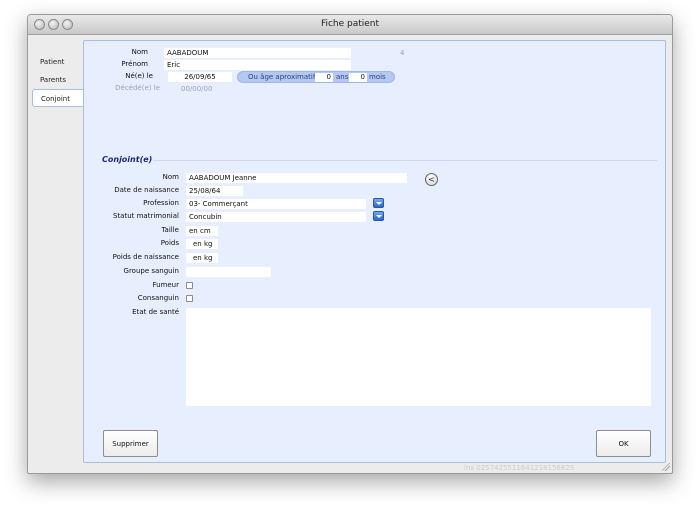  I want to click on dob-label: Date de naissance, so click(146, 190).